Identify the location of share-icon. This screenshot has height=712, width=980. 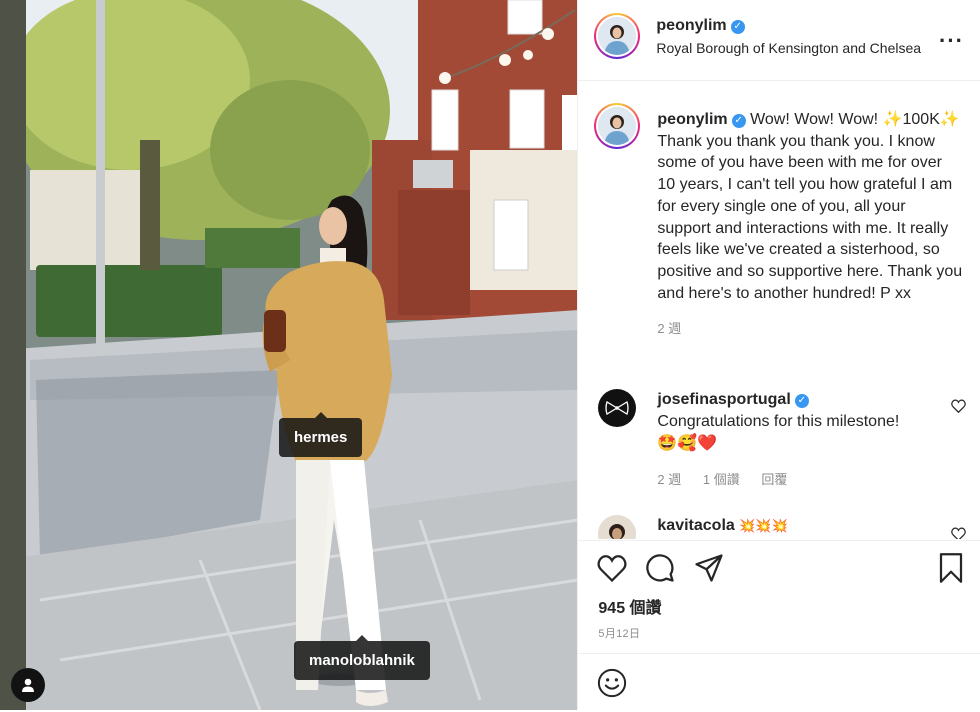
(709, 568).